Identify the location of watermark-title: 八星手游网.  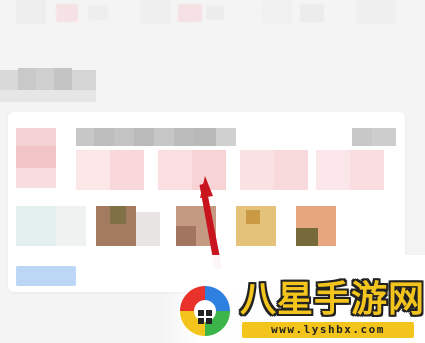
(332, 299).